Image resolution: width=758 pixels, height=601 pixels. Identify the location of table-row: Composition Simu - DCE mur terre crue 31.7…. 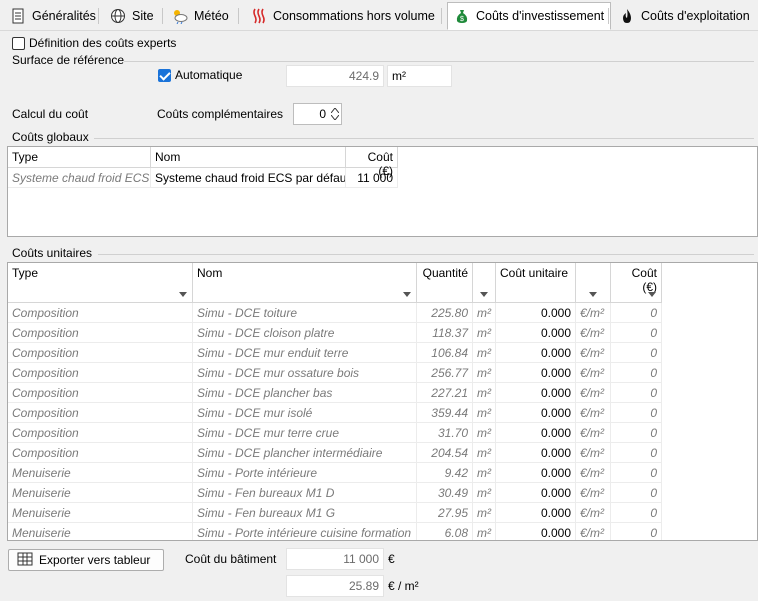
(335, 433).